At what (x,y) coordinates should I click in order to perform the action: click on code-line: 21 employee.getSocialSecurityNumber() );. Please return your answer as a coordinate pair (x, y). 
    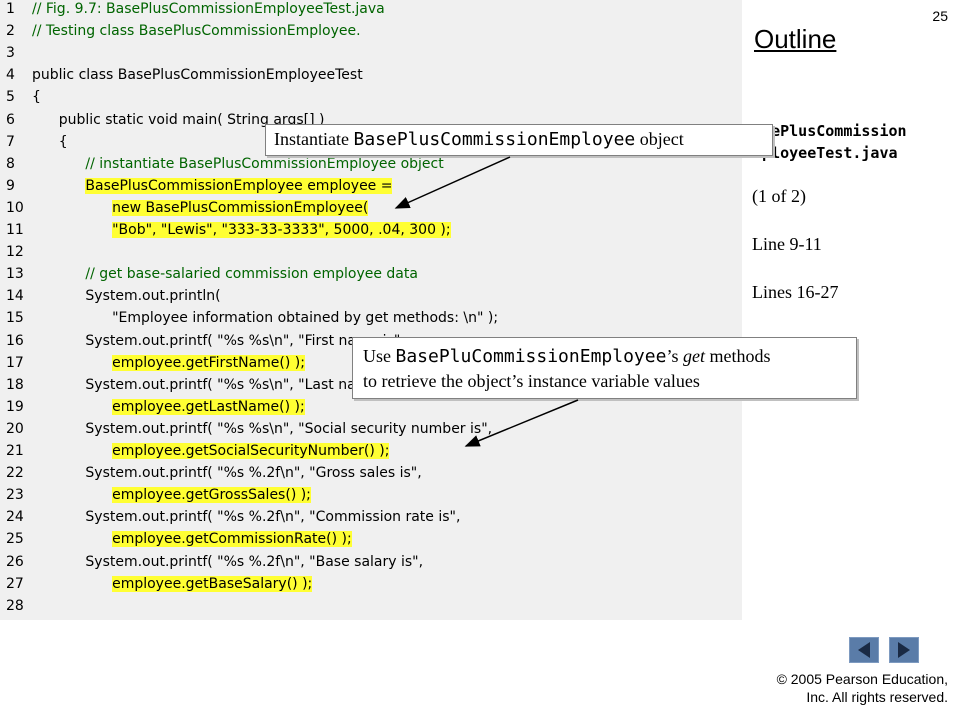
    Looking at the image, I should click on (371, 453).